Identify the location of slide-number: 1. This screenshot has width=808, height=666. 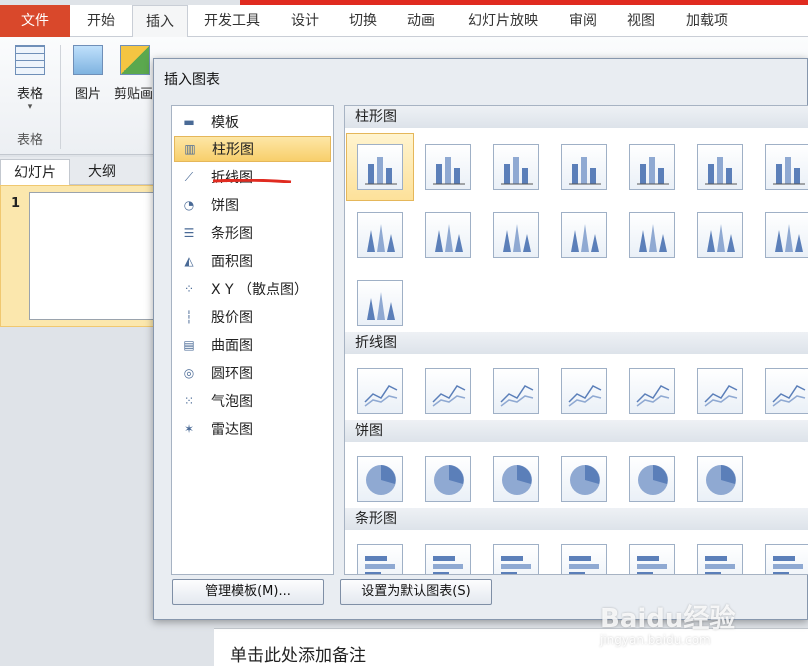
(16, 203).